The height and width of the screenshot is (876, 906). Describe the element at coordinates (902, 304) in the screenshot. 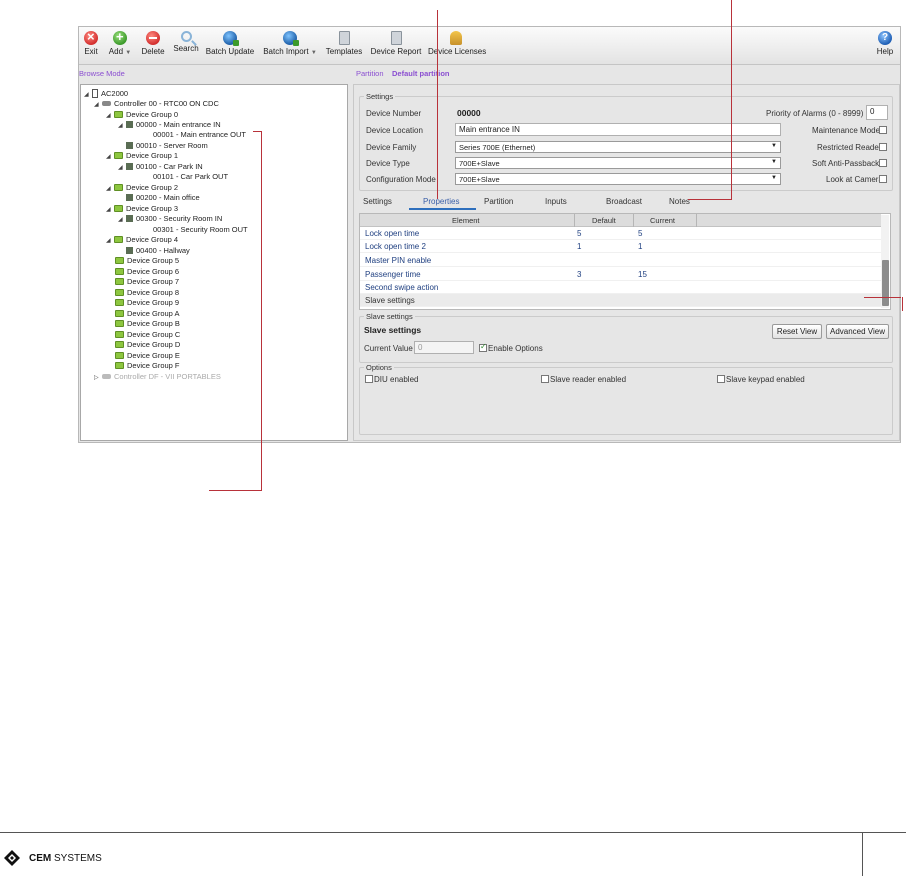

I see `callout-line-slave-settings-vertical` at that location.